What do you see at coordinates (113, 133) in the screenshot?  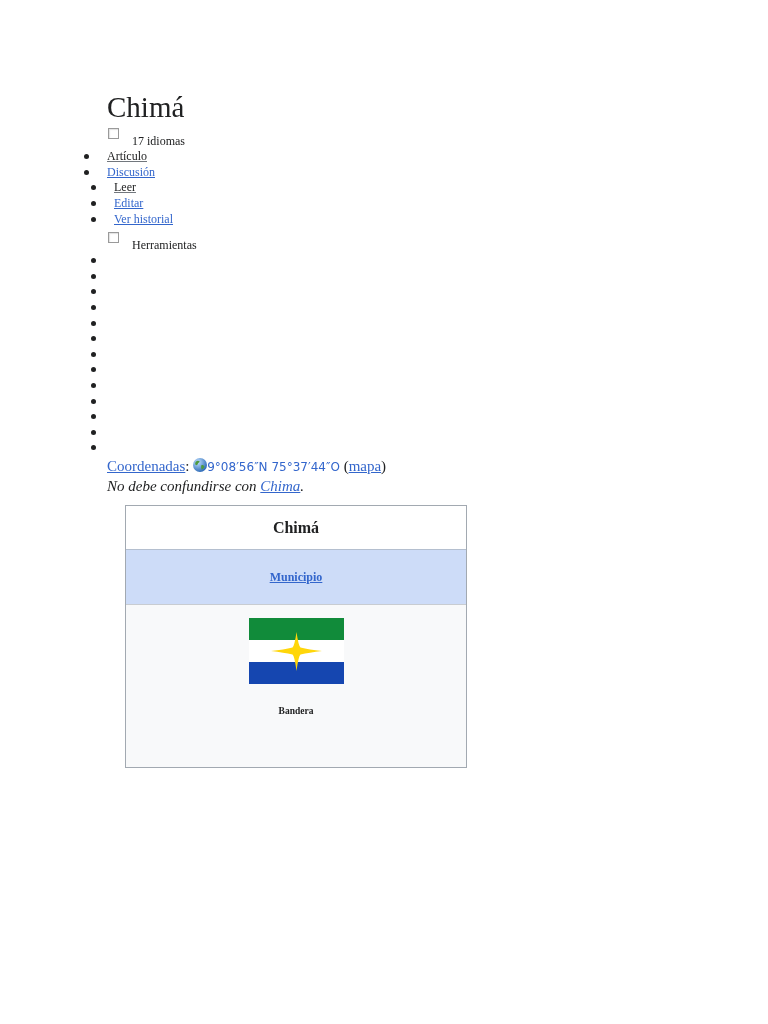 I see `languages-checkbox` at bounding box center [113, 133].